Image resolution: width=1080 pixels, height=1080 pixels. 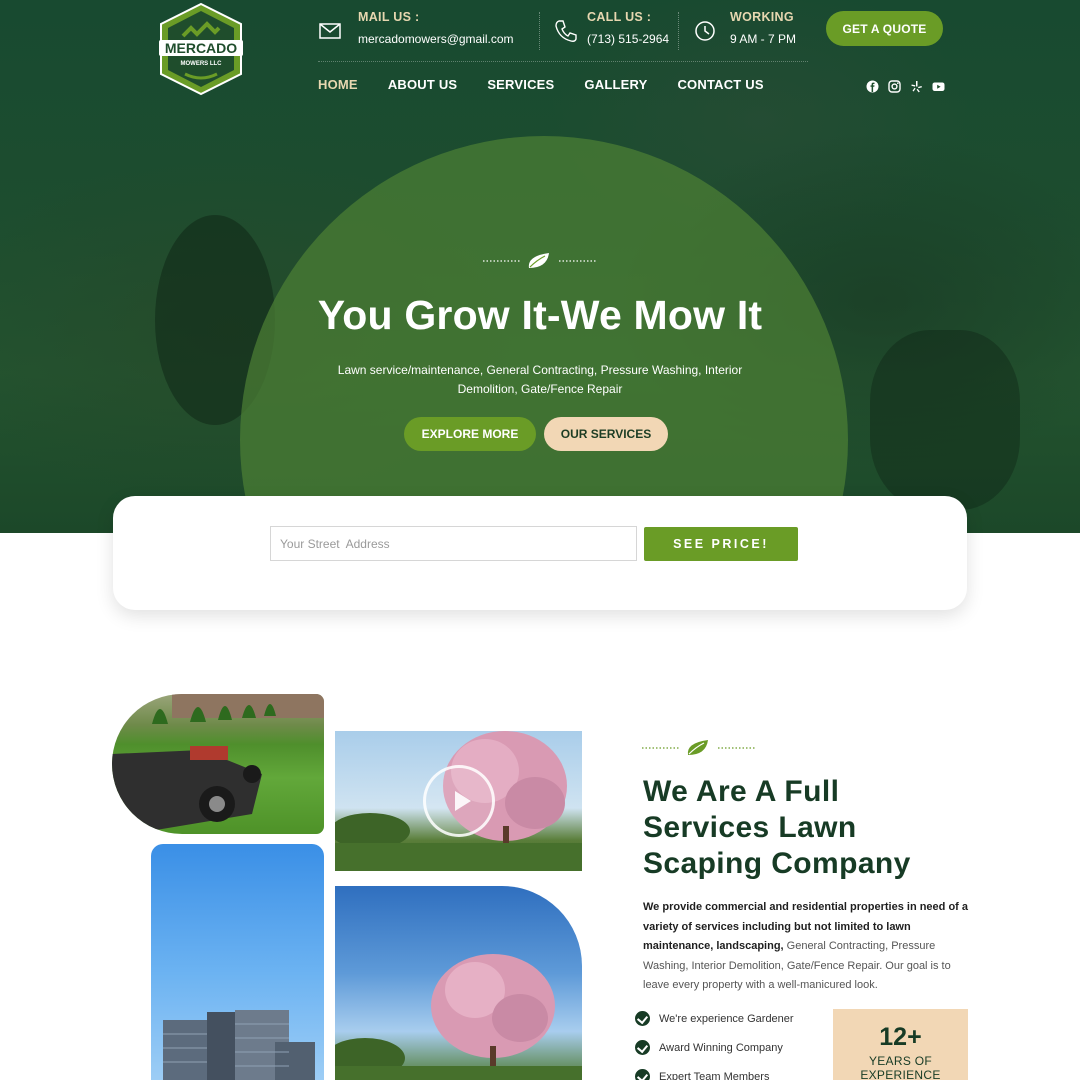 I want to click on site-logo: MERCADO MOWERS LLC, so click(x=201, y=49).